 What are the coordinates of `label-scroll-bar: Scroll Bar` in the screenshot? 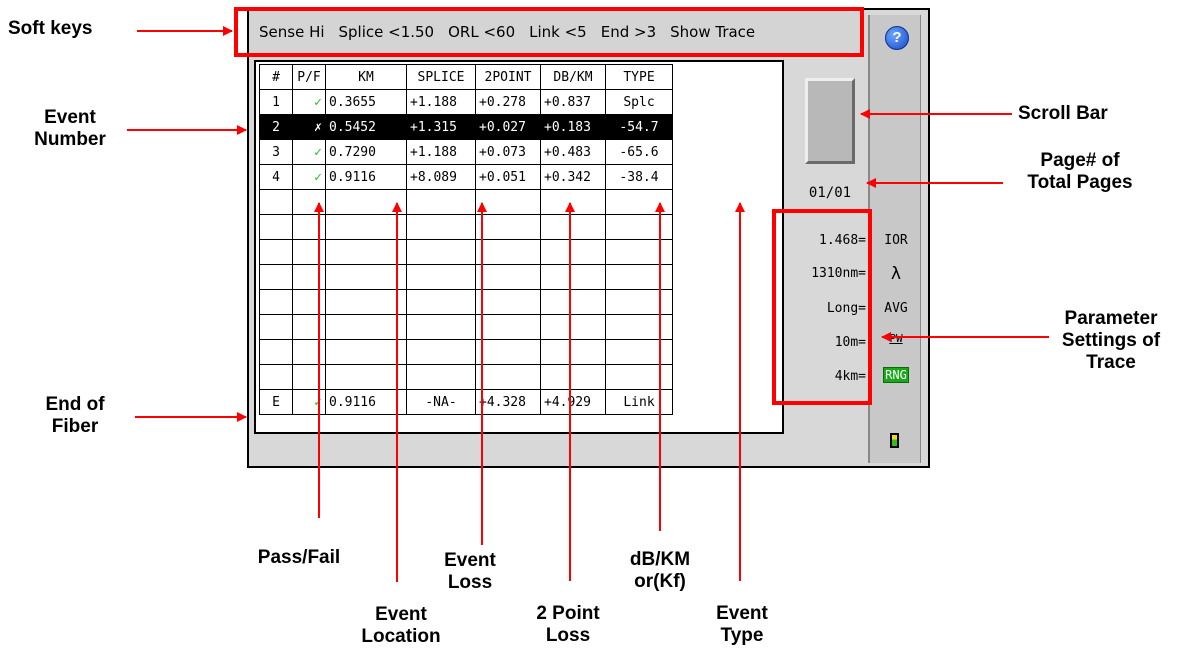 It's located at (1063, 113).